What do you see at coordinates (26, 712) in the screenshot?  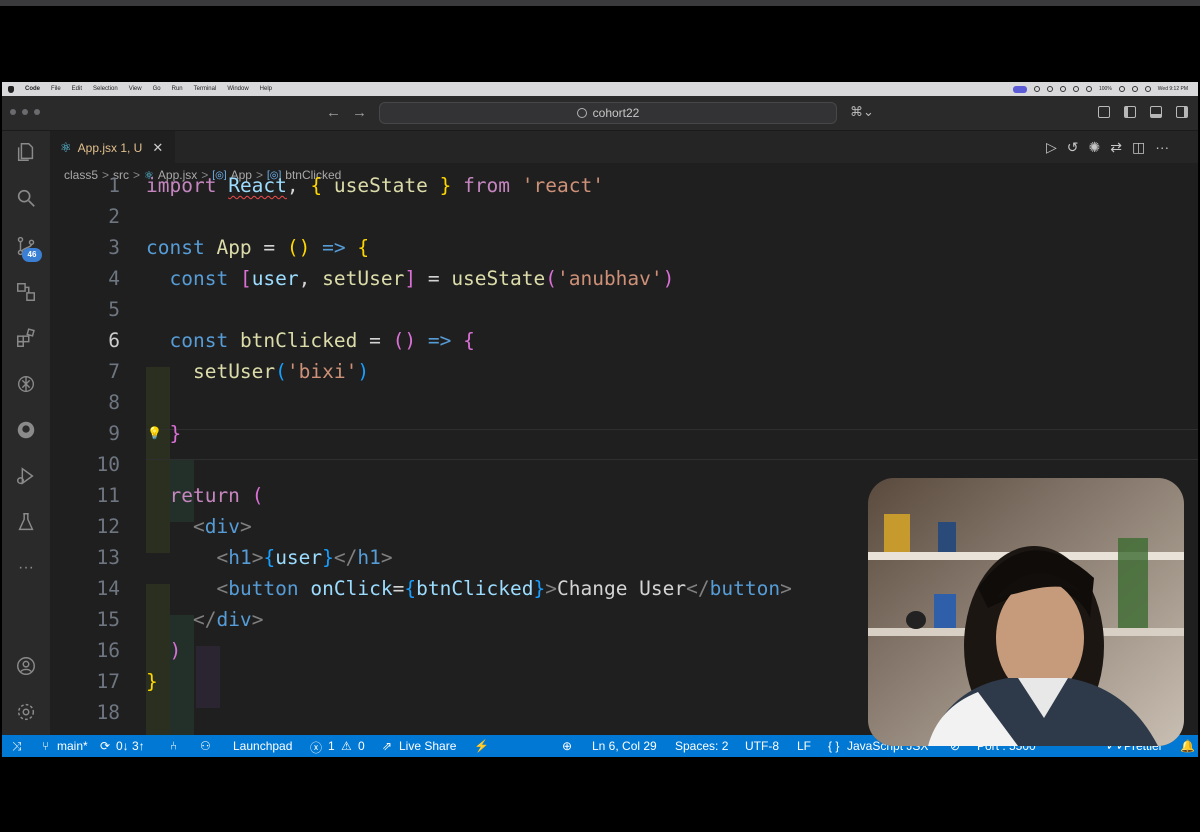 I see `settings-gear-icon` at bounding box center [26, 712].